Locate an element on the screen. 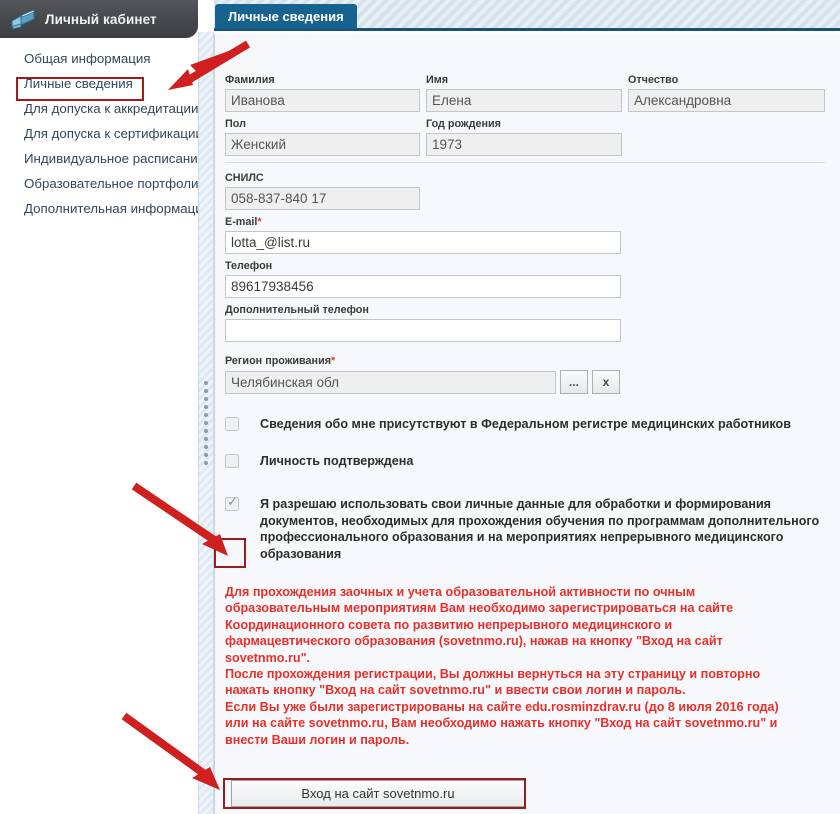 The image size is (840, 814). field-last-name: Фамилия is located at coordinates (322, 93).